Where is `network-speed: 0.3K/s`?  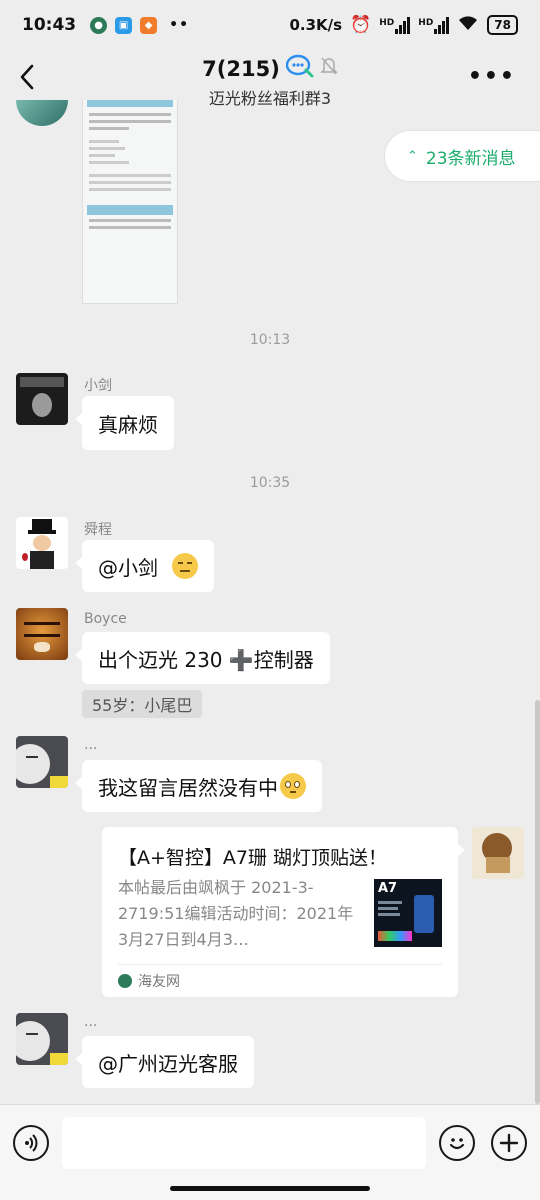 network-speed: 0.3K/s is located at coordinates (316, 25).